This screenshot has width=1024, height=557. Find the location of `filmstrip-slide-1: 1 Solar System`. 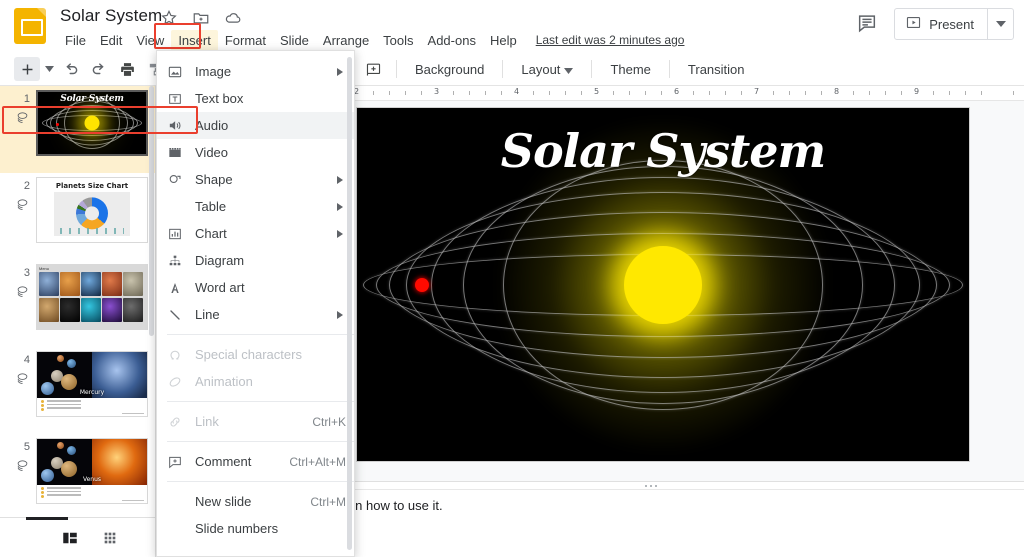

filmstrip-slide-1: 1 Solar System is located at coordinates (77, 129).